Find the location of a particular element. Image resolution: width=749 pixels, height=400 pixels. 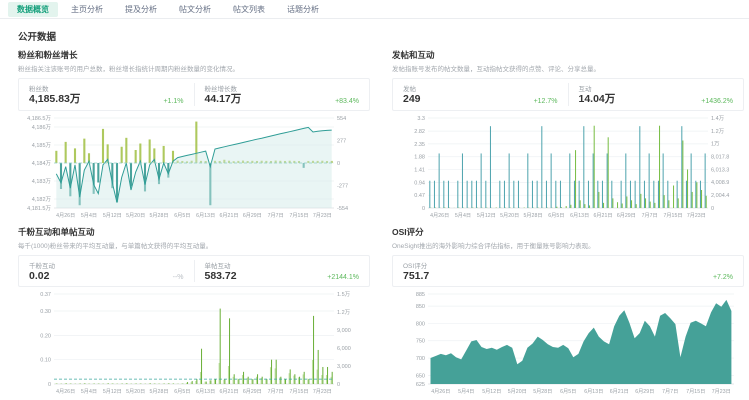

svg-text: 885 is located at coordinates (420, 295).